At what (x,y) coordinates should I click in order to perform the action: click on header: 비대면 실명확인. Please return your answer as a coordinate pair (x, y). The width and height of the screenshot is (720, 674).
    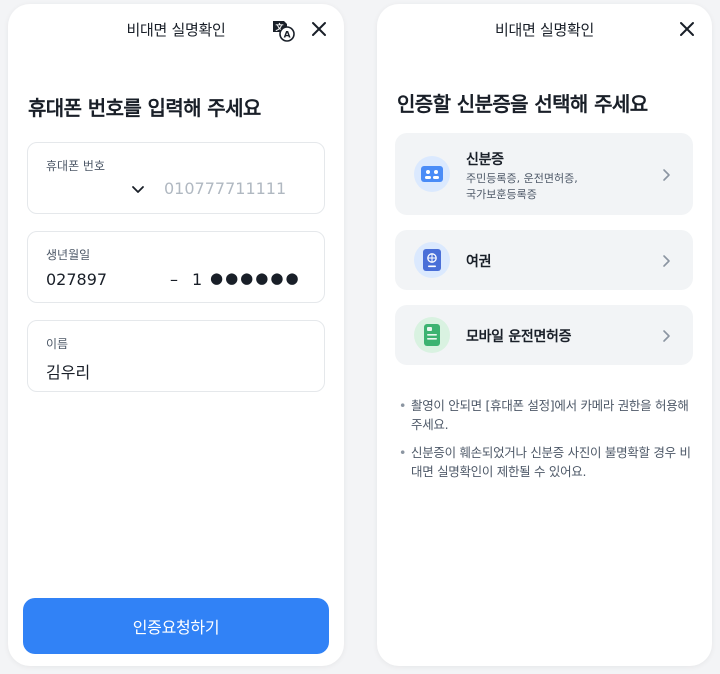
    Looking at the image, I should click on (544, 29).